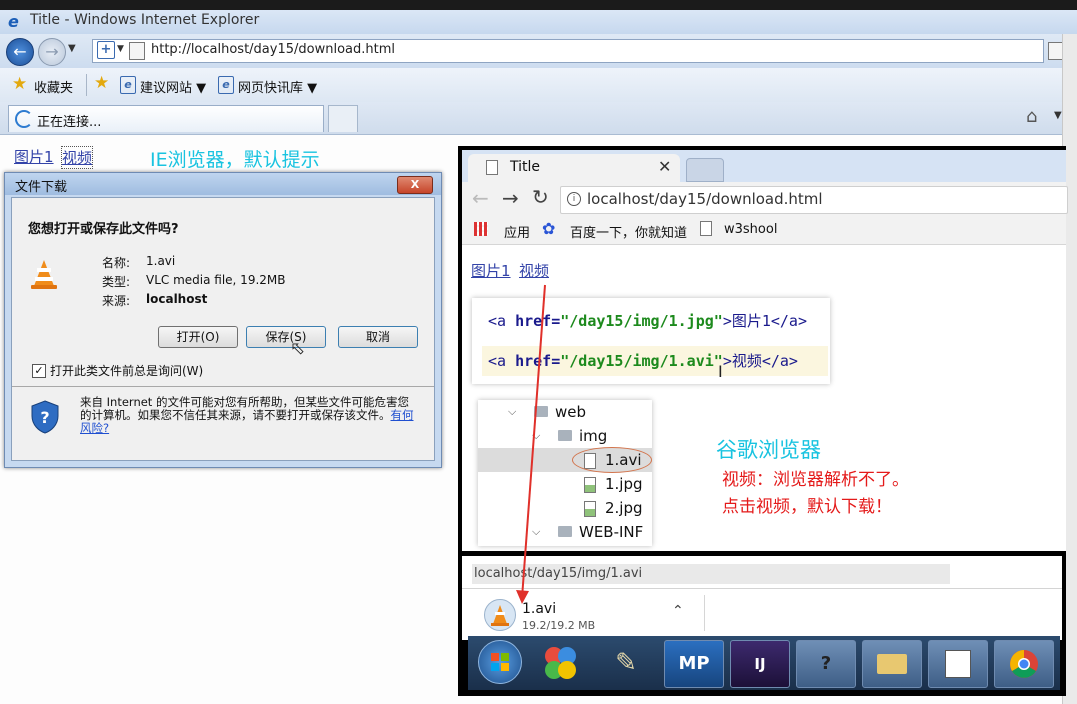 Image resolution: width=1077 pixels, height=704 pixels. What do you see at coordinates (720, 371) in the screenshot?
I see `text-cursor-icon: I` at bounding box center [720, 371].